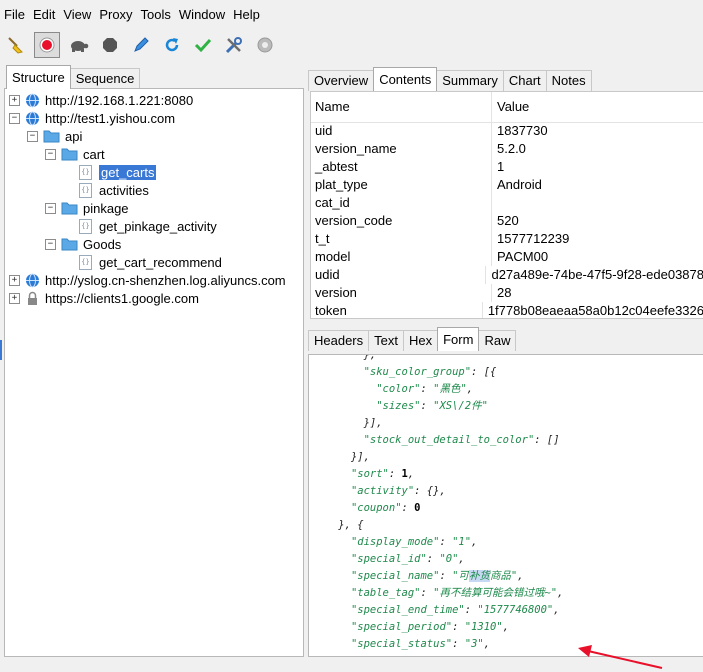 This screenshot has height=672, width=703. Describe the element at coordinates (523, 256) in the screenshot. I see `param-value: PACM00` at that location.